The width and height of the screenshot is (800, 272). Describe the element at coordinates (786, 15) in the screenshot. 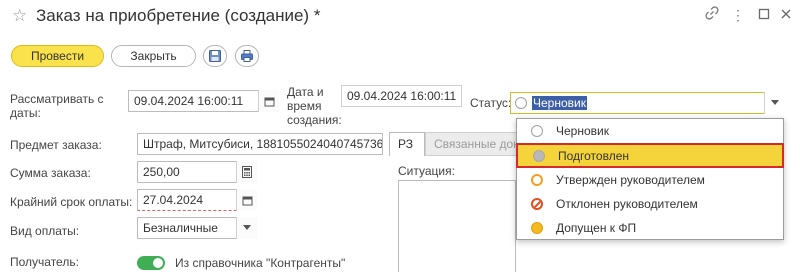

I see `close-icon` at that location.